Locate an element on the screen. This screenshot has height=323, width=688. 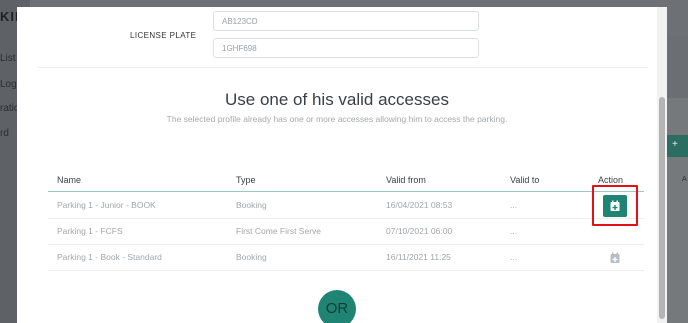
license-plate-label: LICENSE PLATE is located at coordinates (163, 35).